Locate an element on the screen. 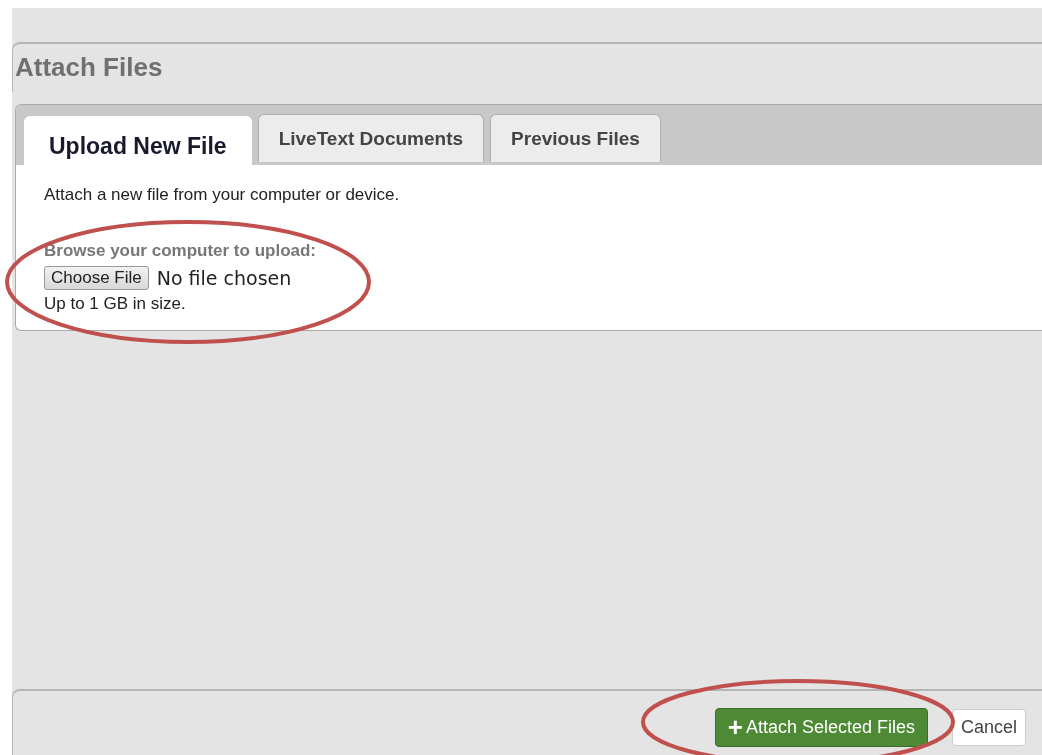 The image size is (1042, 755). file-status: No file chosen is located at coordinates (224, 278).